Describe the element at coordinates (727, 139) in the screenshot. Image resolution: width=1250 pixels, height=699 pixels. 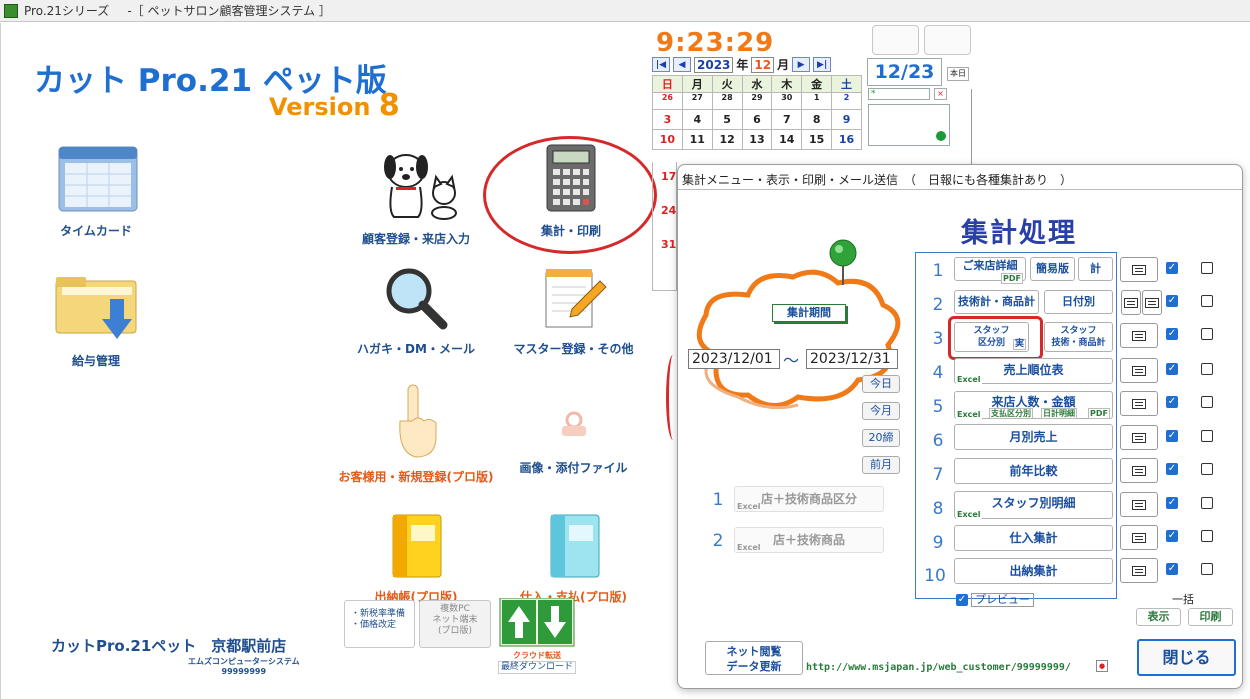
I see `calendar-day: 12` at that location.